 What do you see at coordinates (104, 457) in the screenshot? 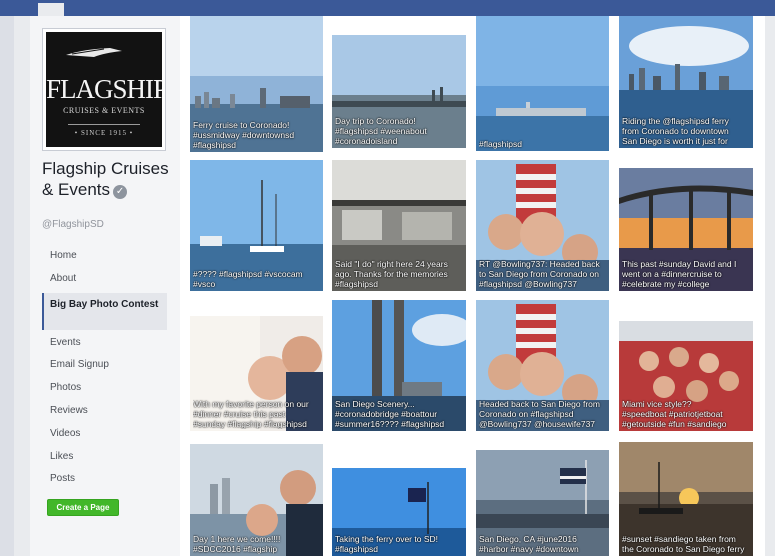
I see `nav-item-likes: Likes` at bounding box center [104, 457].